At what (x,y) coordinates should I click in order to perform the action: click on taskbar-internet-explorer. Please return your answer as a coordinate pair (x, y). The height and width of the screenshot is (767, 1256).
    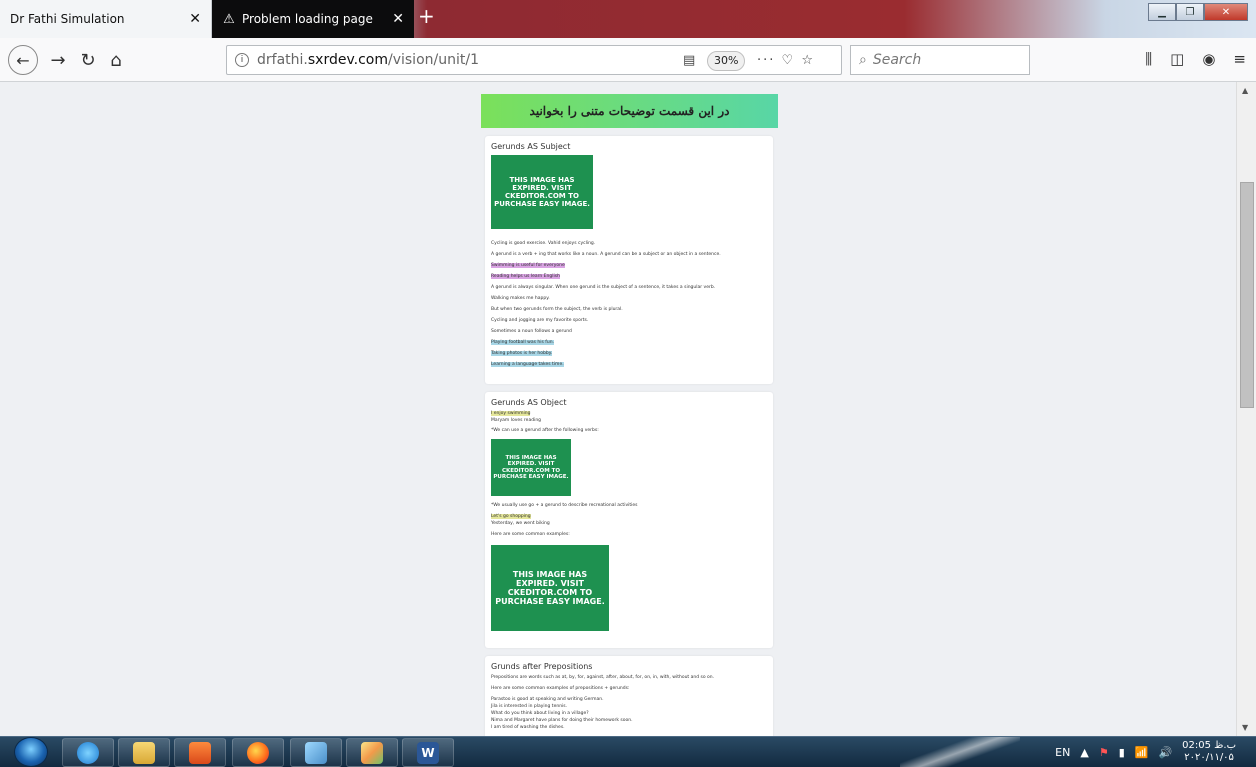
    Looking at the image, I should click on (88, 752).